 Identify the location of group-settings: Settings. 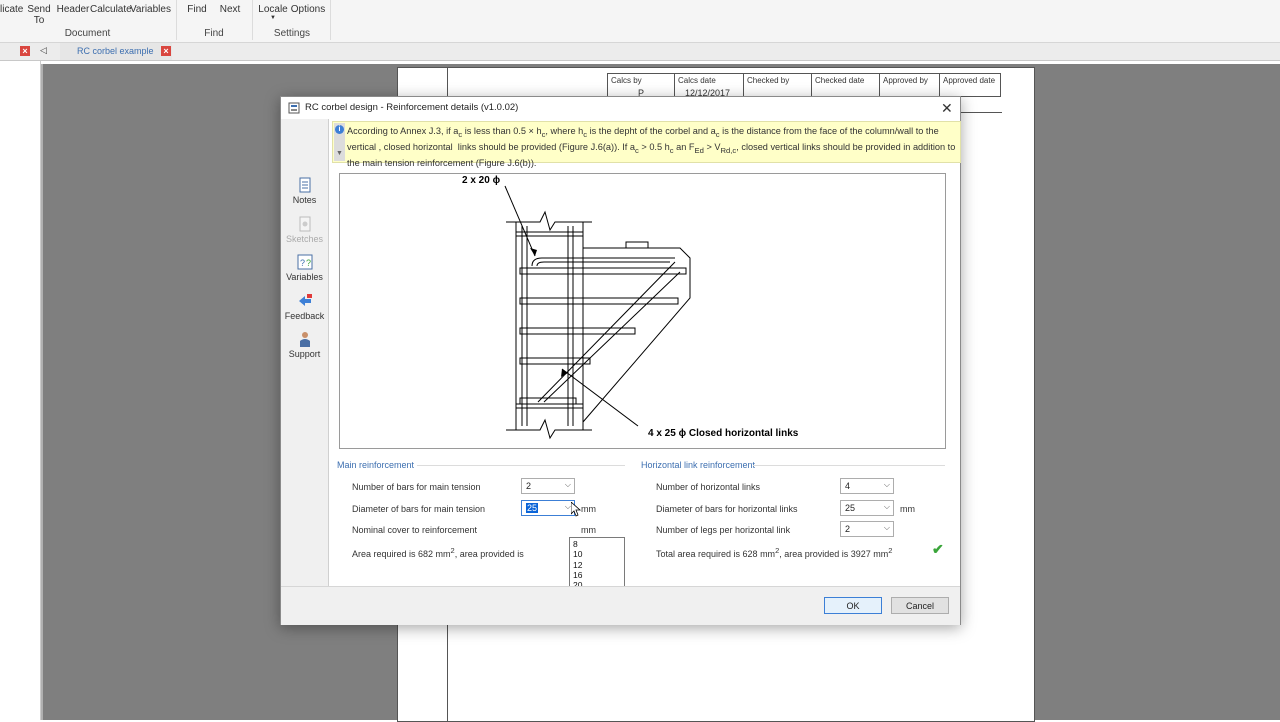
(292, 33).